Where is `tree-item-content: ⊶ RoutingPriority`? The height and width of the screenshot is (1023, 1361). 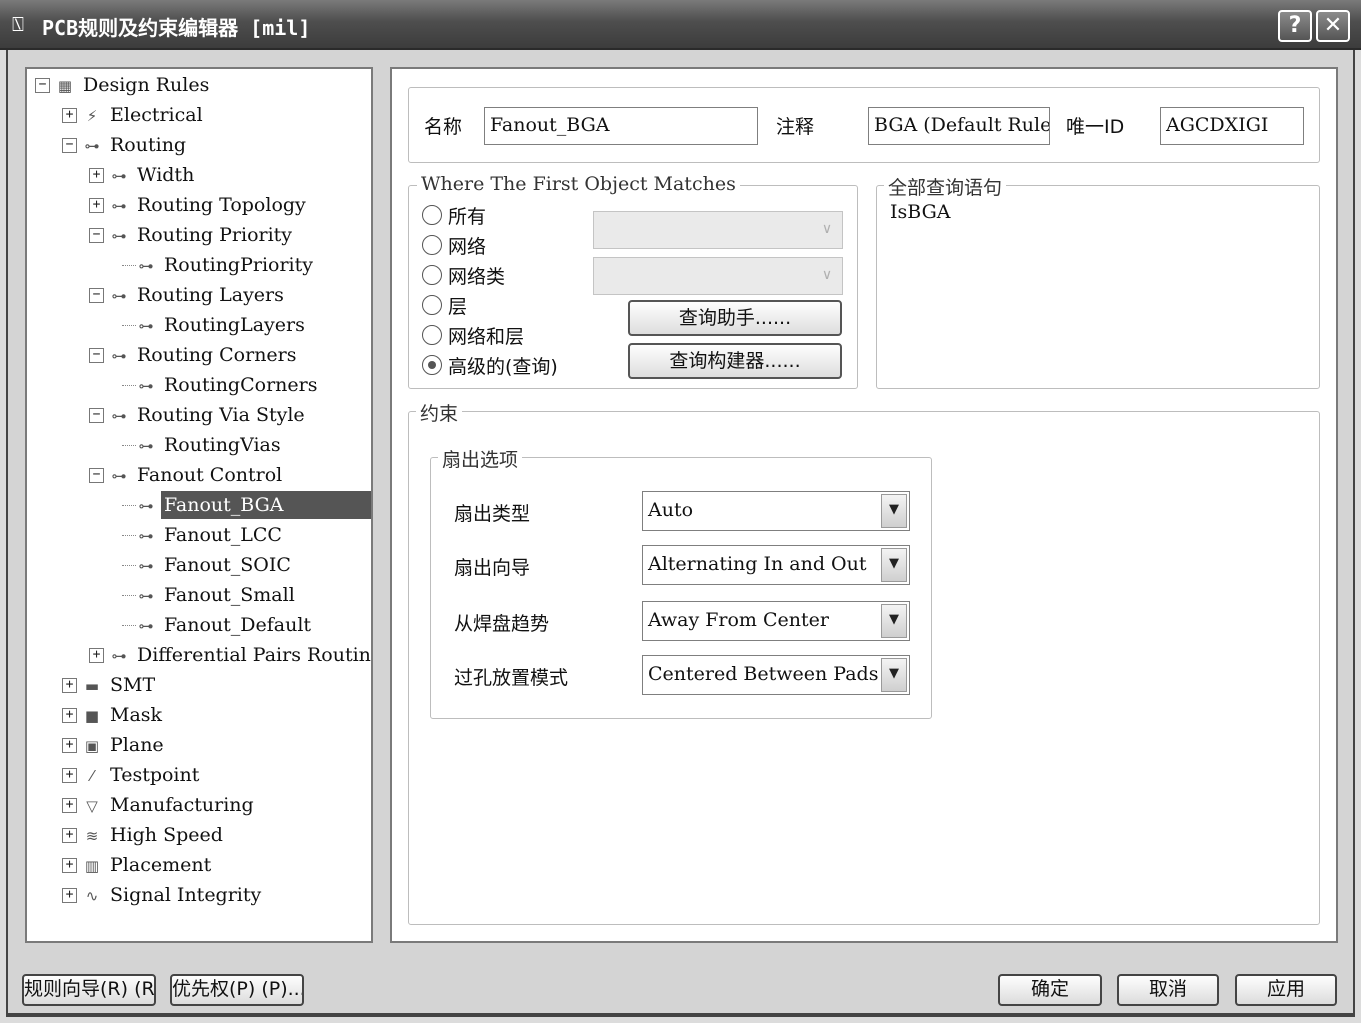
tree-item-content: ⊶ RoutingPriority is located at coordinates (225, 265).